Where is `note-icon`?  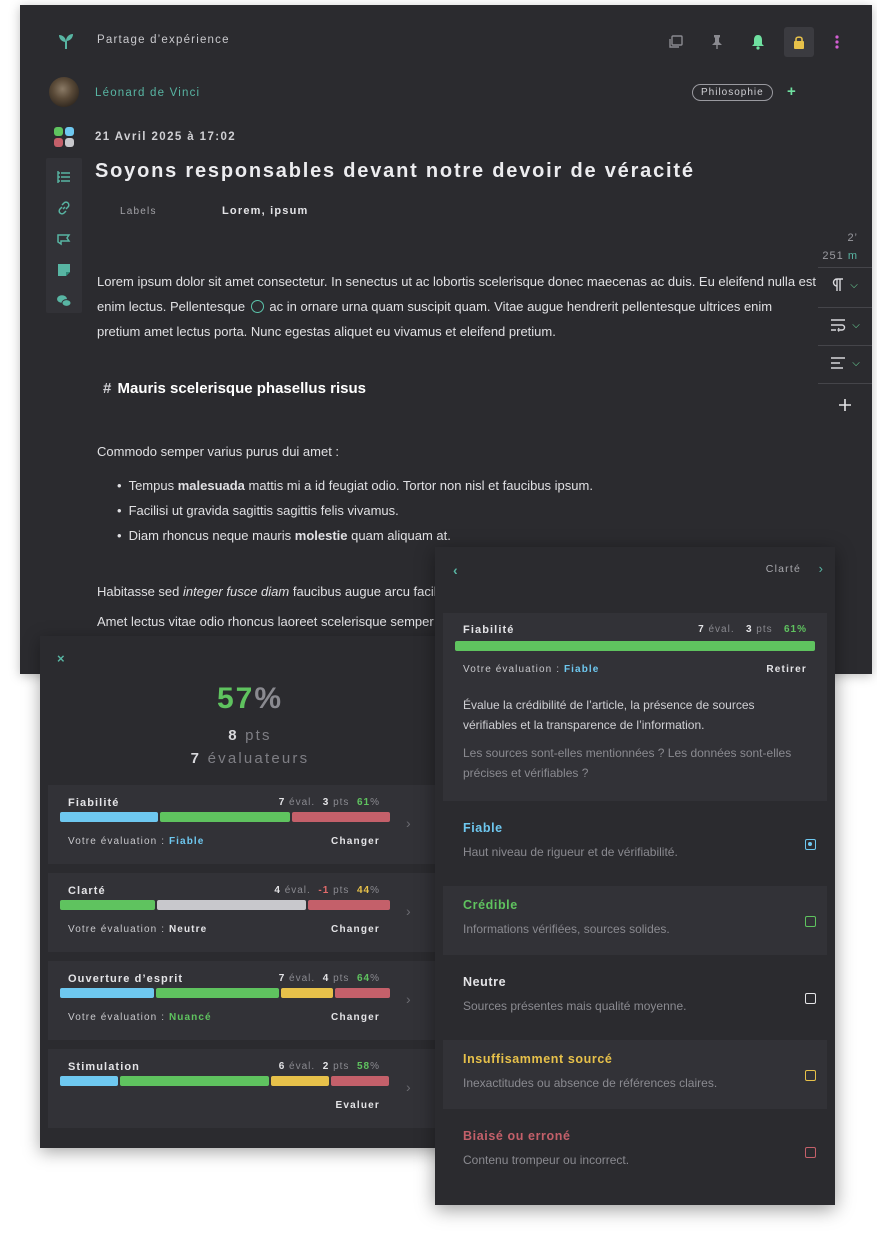
note-icon is located at coordinates (64, 270).